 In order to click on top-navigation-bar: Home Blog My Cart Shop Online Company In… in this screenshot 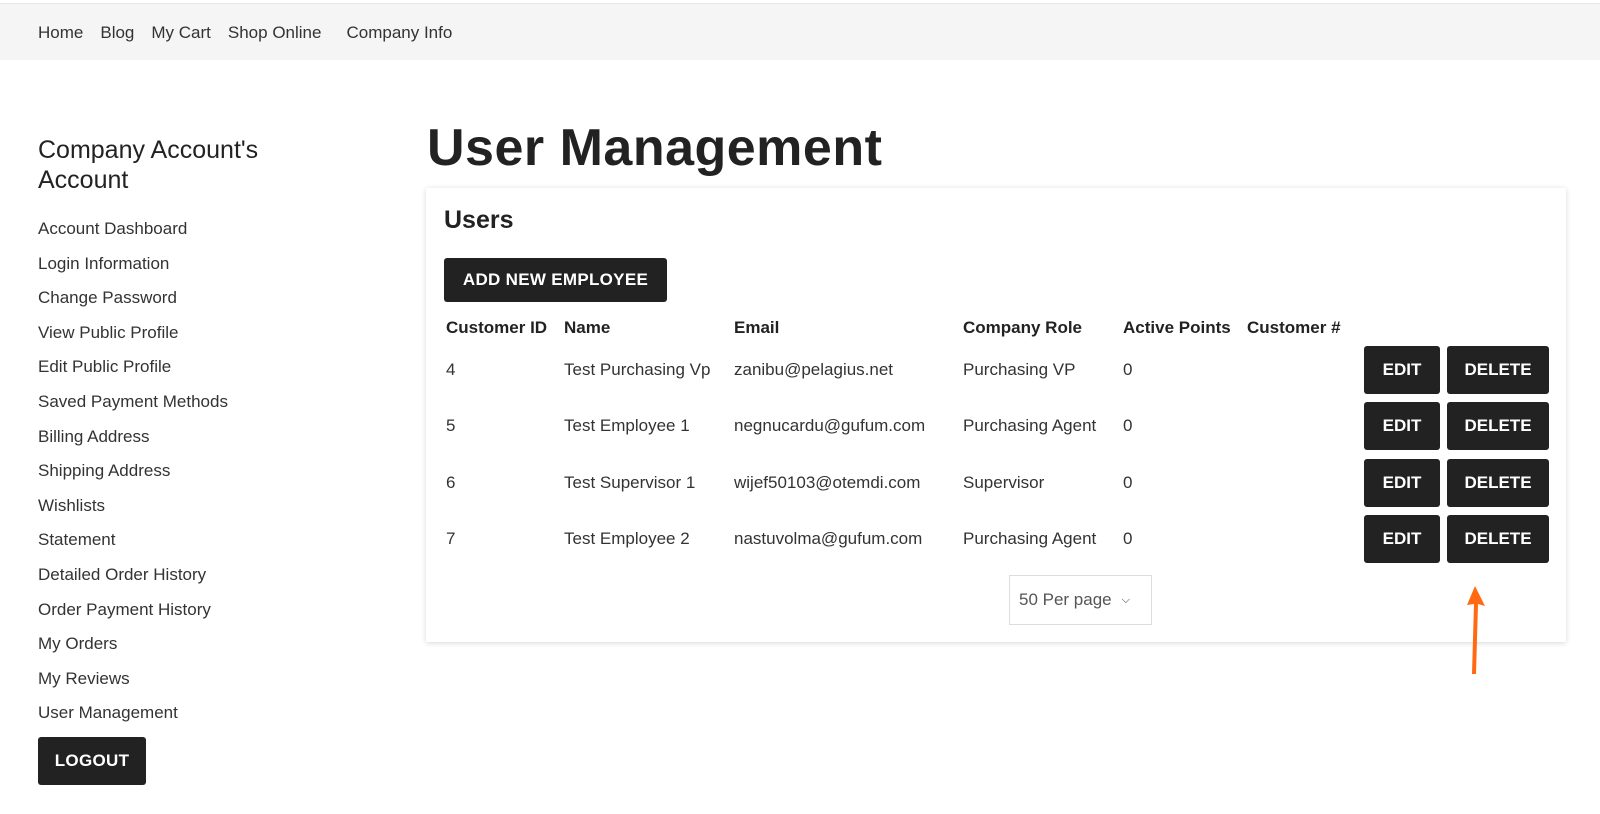, I will do `click(800, 31)`.